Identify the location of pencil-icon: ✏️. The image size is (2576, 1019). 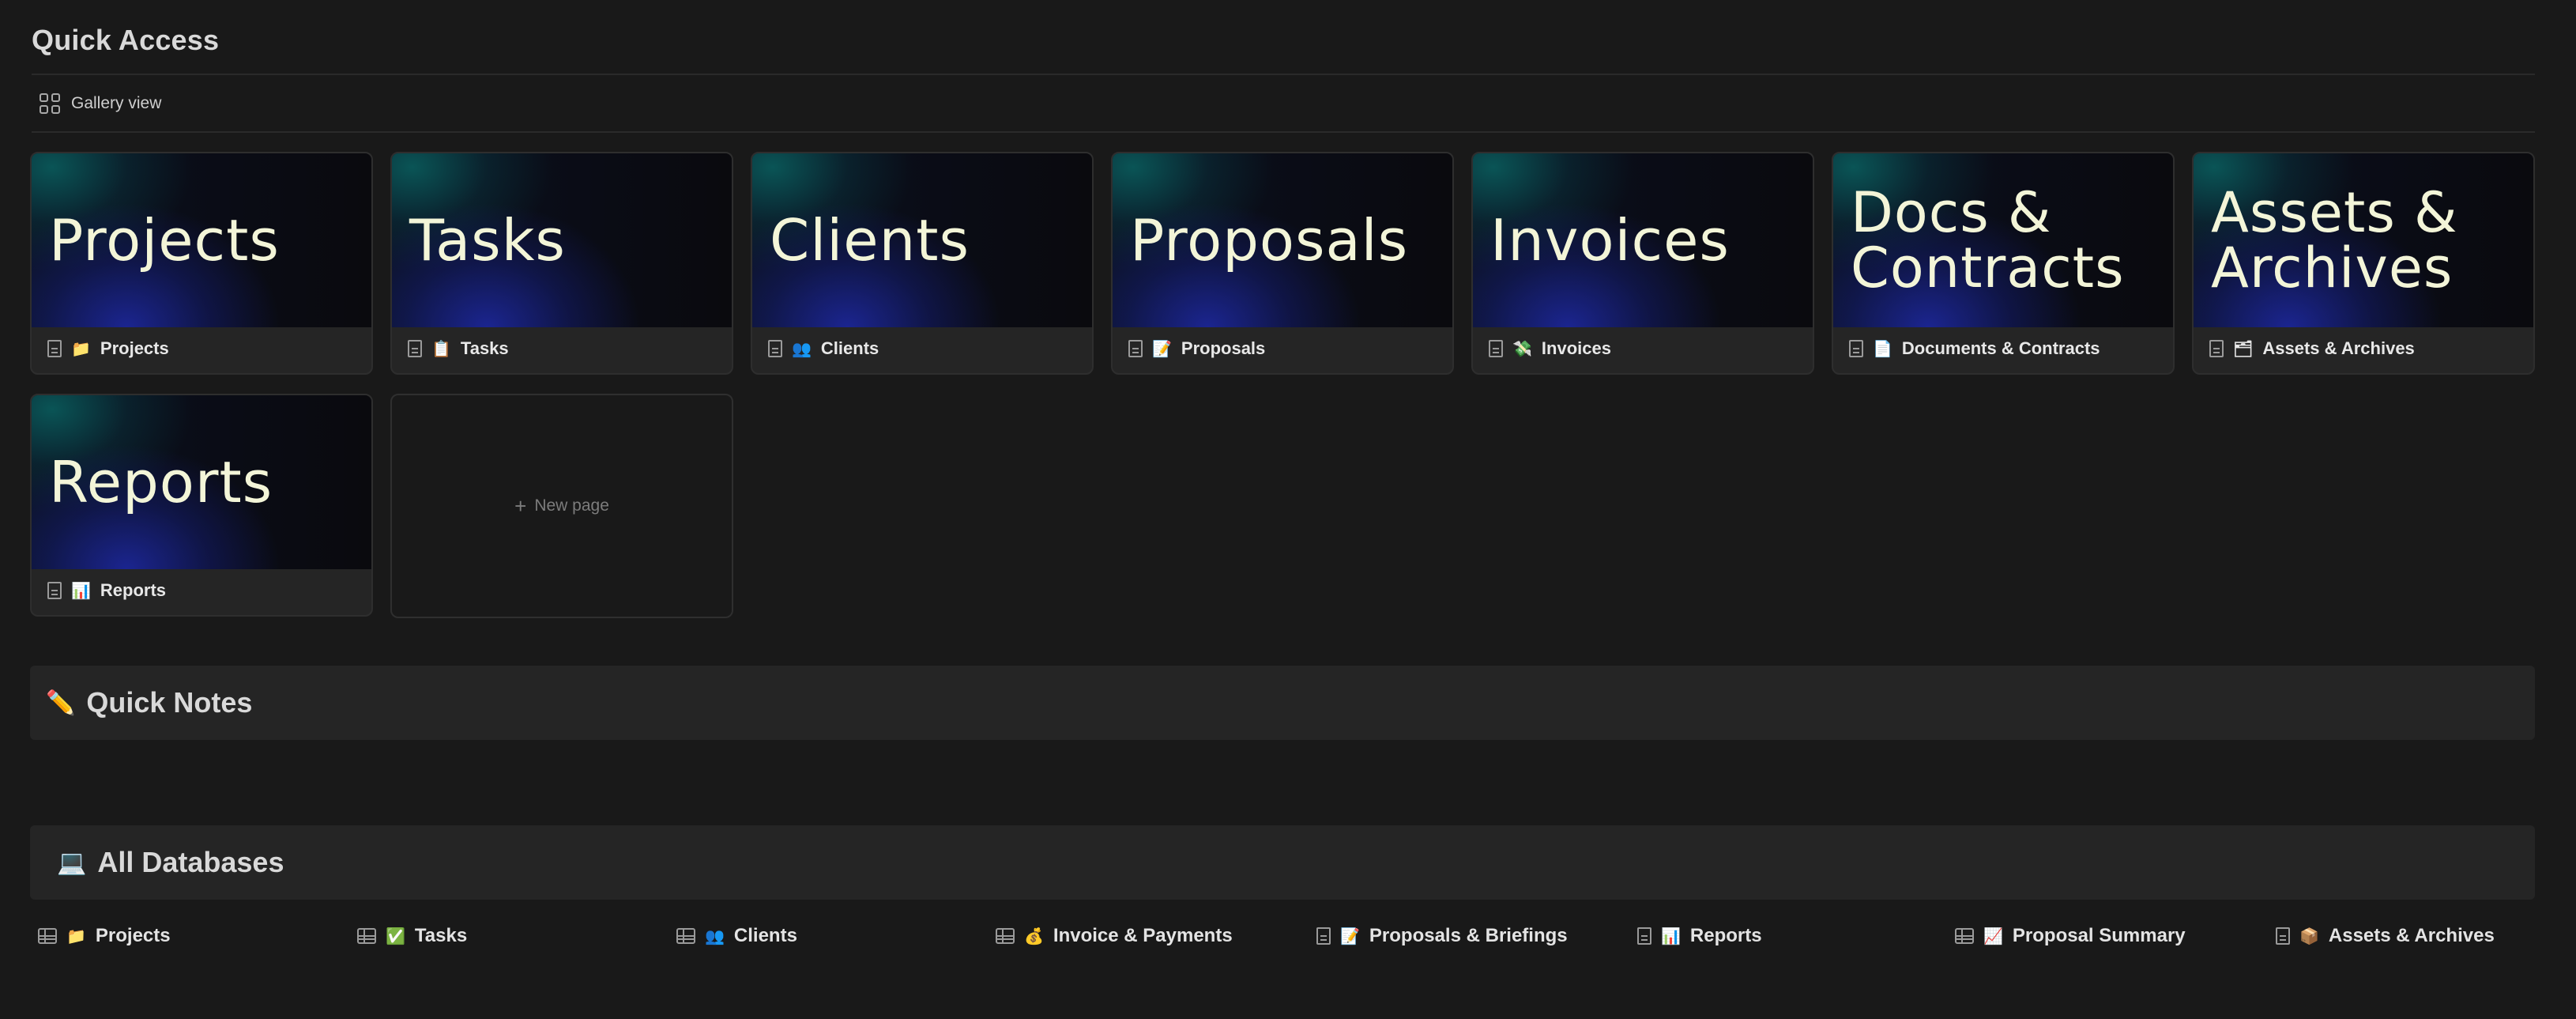
(61, 703).